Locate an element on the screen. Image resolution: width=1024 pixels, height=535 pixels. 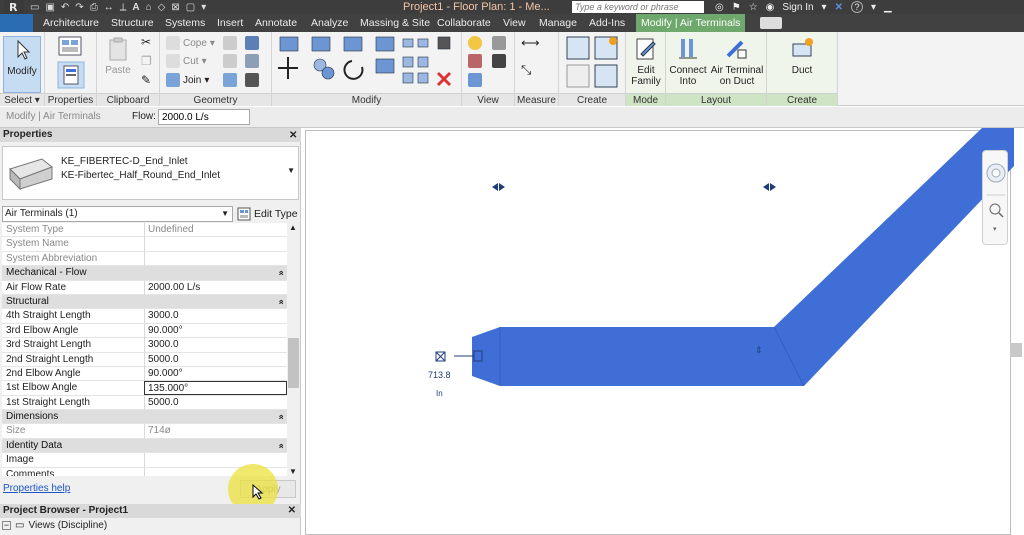
tab-add-ins: Add-Ins is located at coordinates (607, 23).